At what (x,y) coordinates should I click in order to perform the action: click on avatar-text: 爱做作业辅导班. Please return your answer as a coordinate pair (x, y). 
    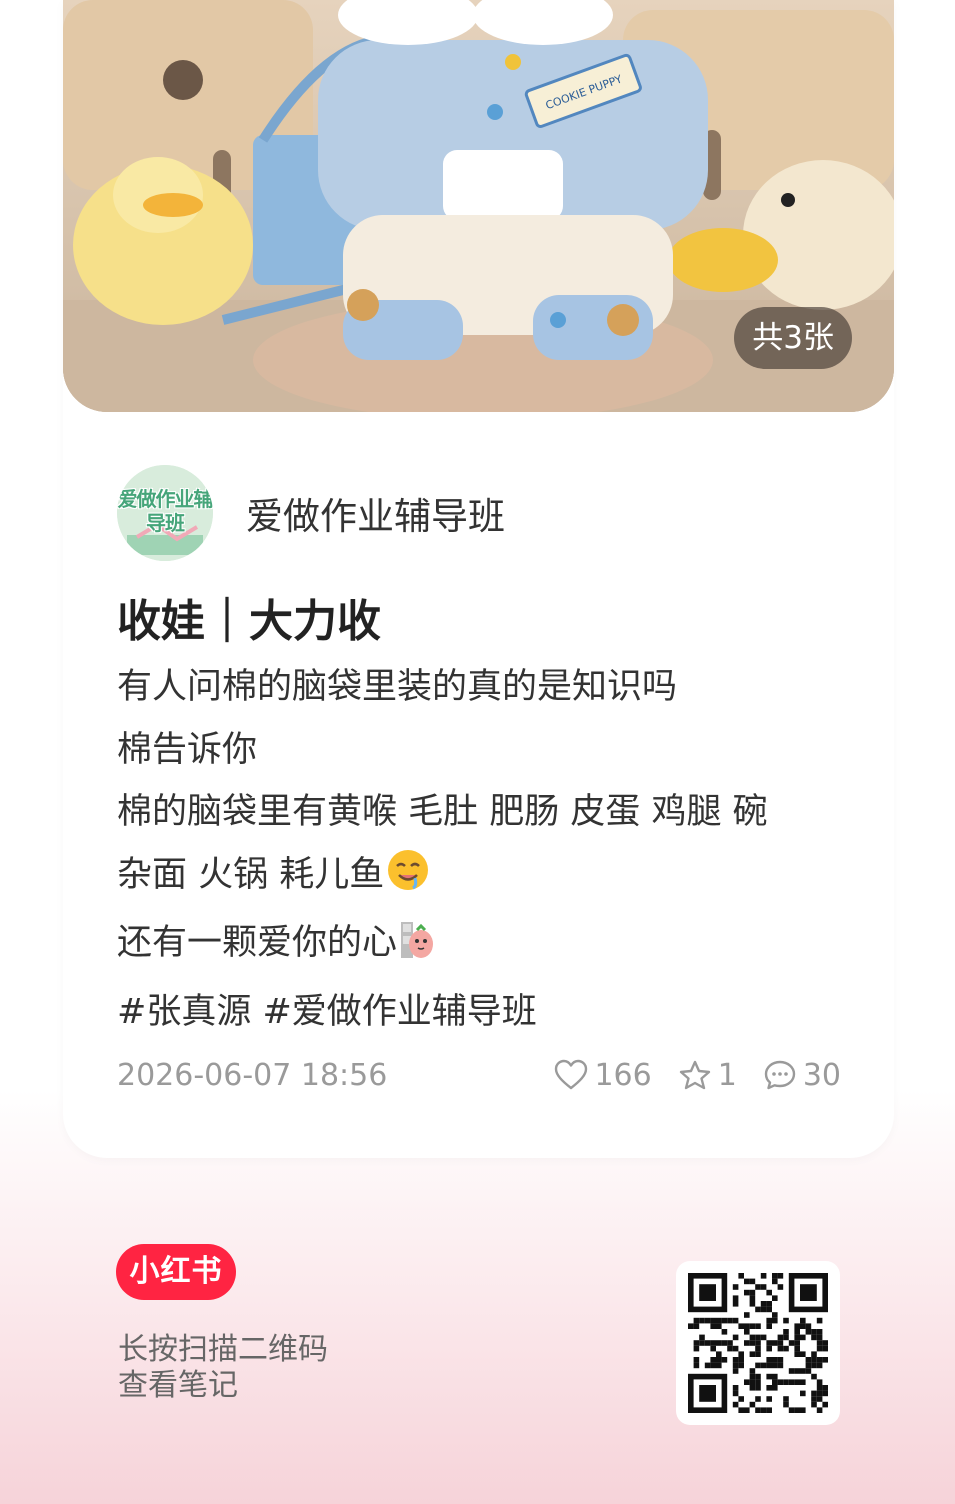
    Looking at the image, I should click on (165, 511).